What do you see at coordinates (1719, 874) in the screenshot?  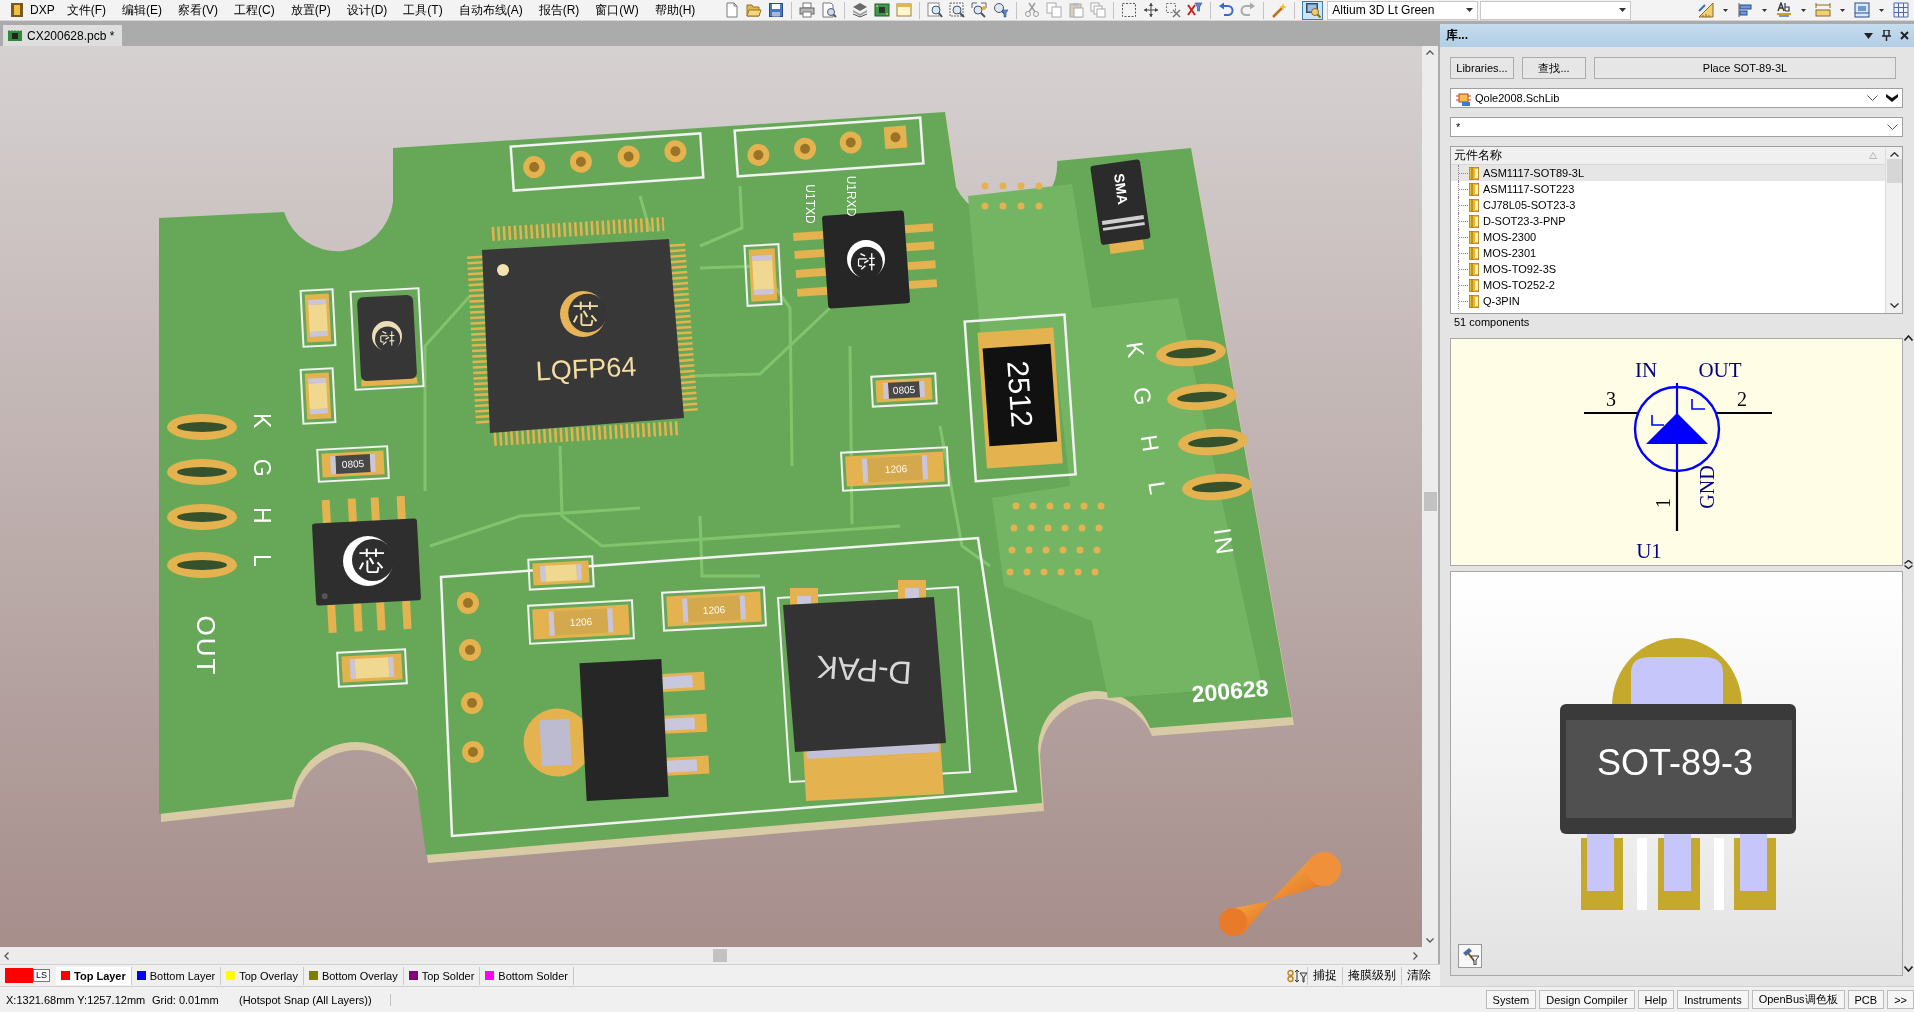 I see `package-lead` at bounding box center [1719, 874].